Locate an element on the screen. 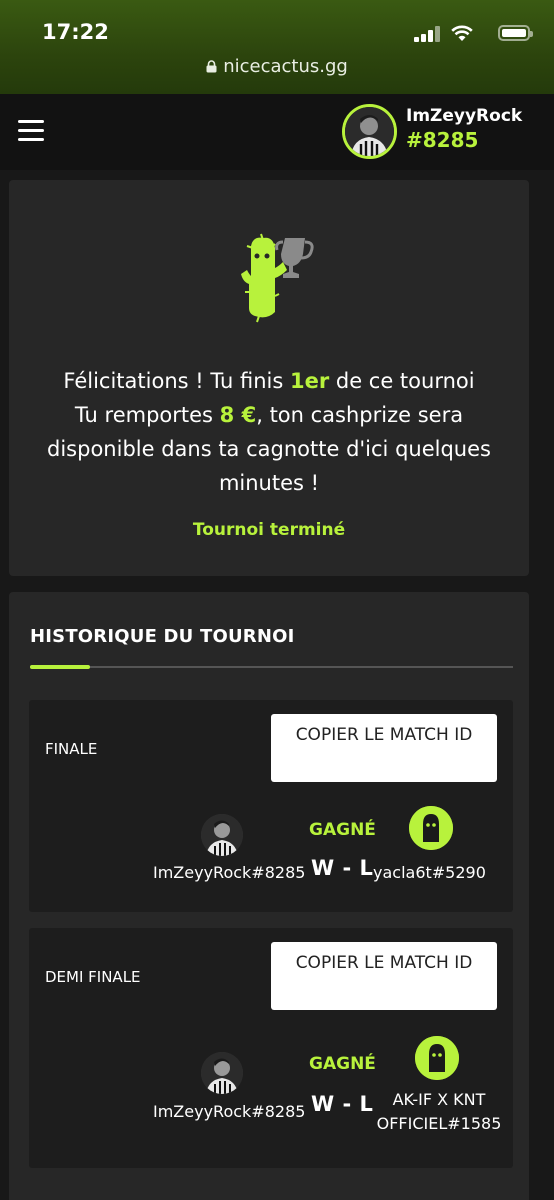 The image size is (554, 1200). address-bar: nicecactus.gg is located at coordinates (277, 66).